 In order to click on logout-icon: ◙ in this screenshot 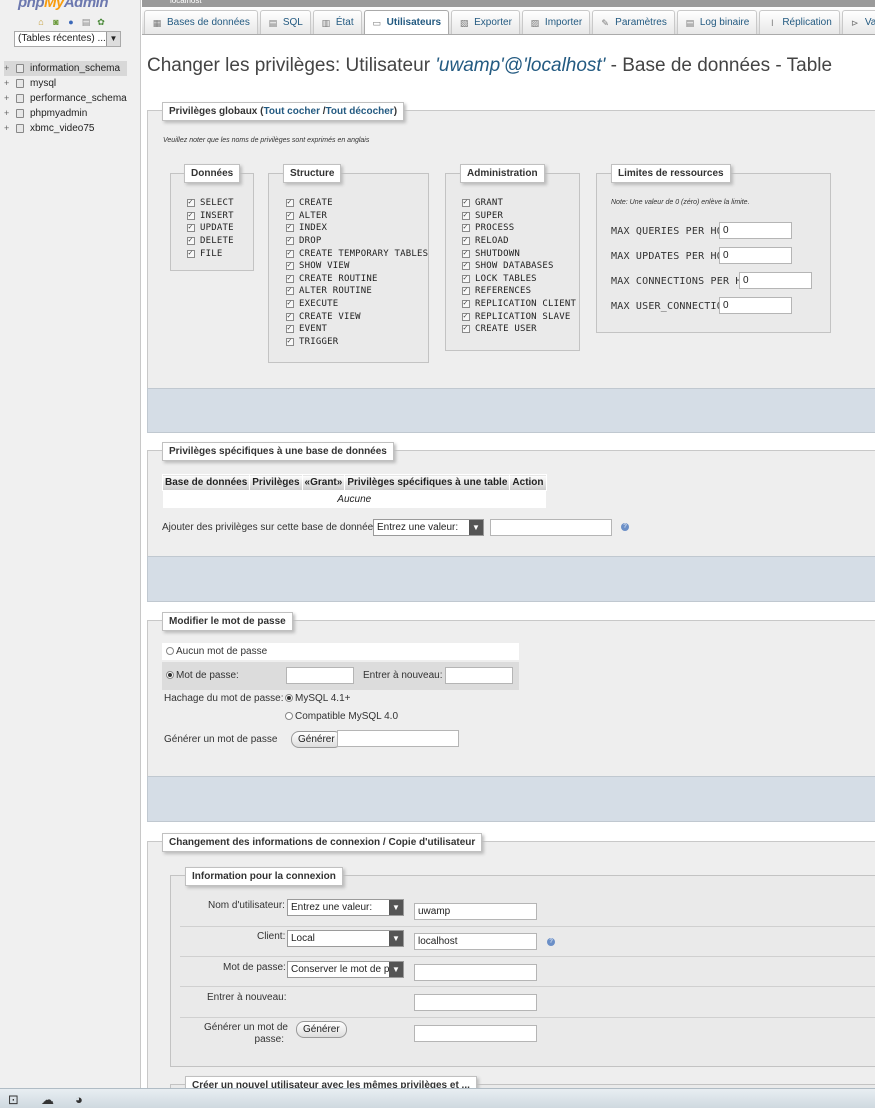, I will do `click(56, 22)`.